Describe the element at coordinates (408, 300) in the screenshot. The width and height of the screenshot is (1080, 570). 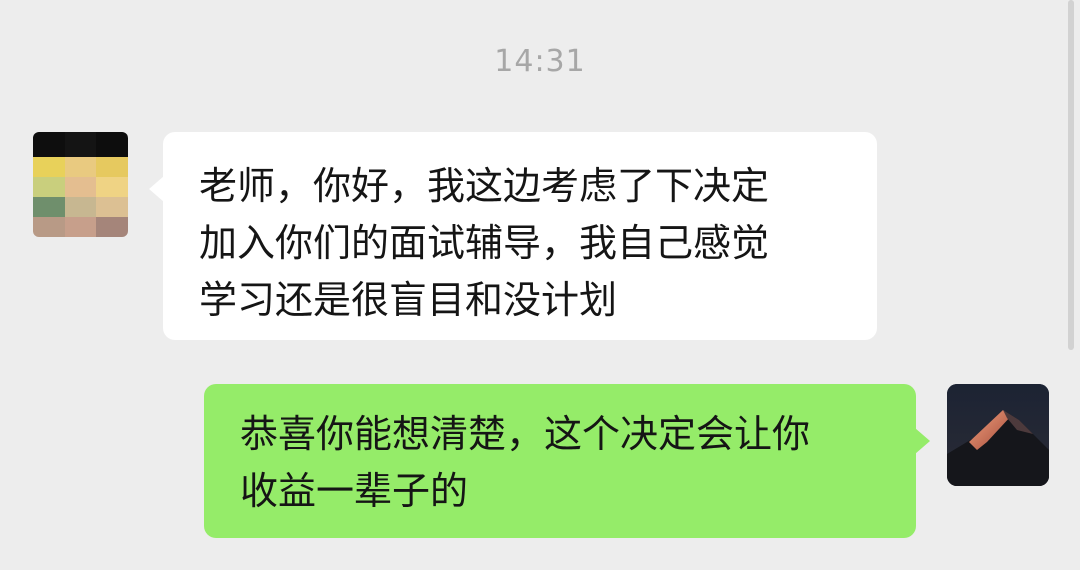
I see `message-line: 学习还是很盲目和没计划` at that location.